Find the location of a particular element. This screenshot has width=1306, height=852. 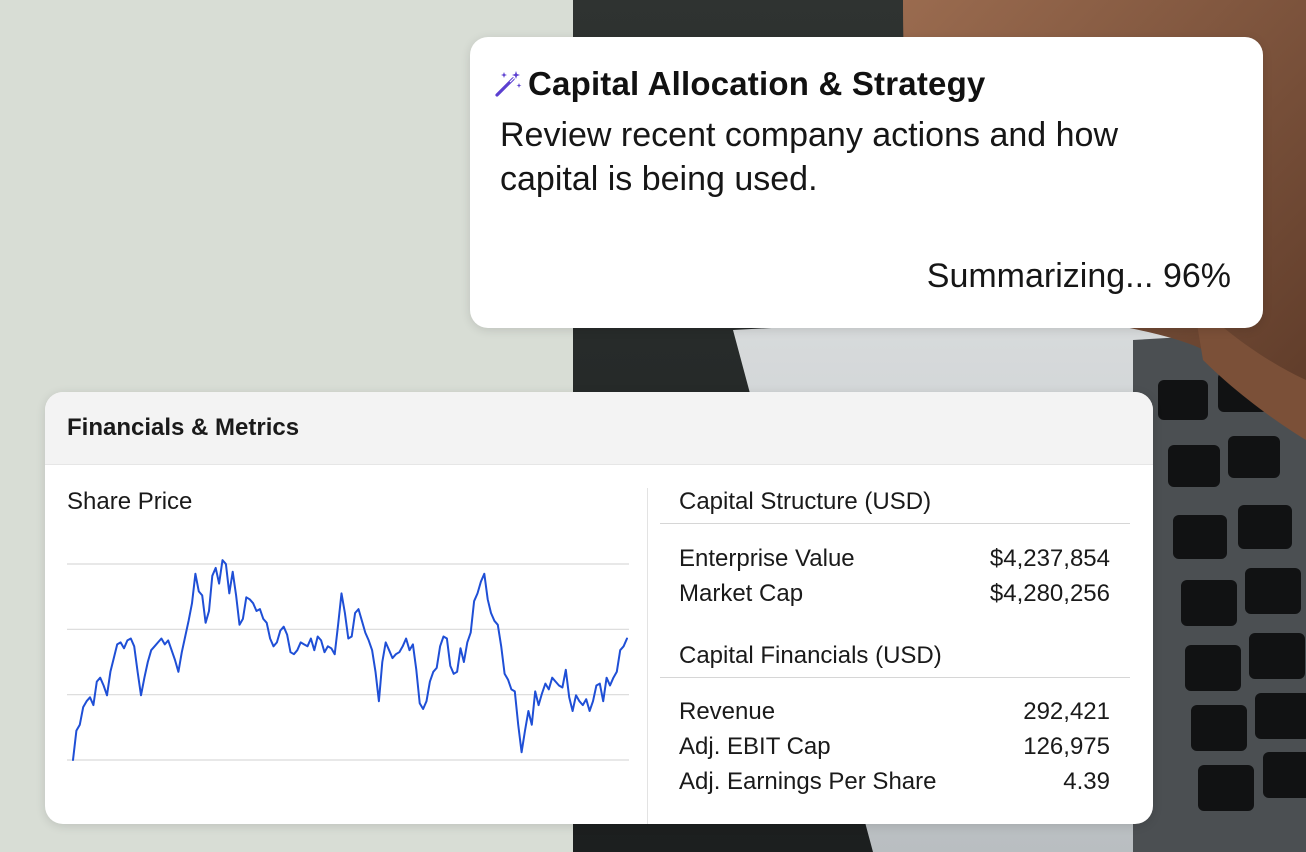

magic-wand-icon is located at coordinates (508, 84).